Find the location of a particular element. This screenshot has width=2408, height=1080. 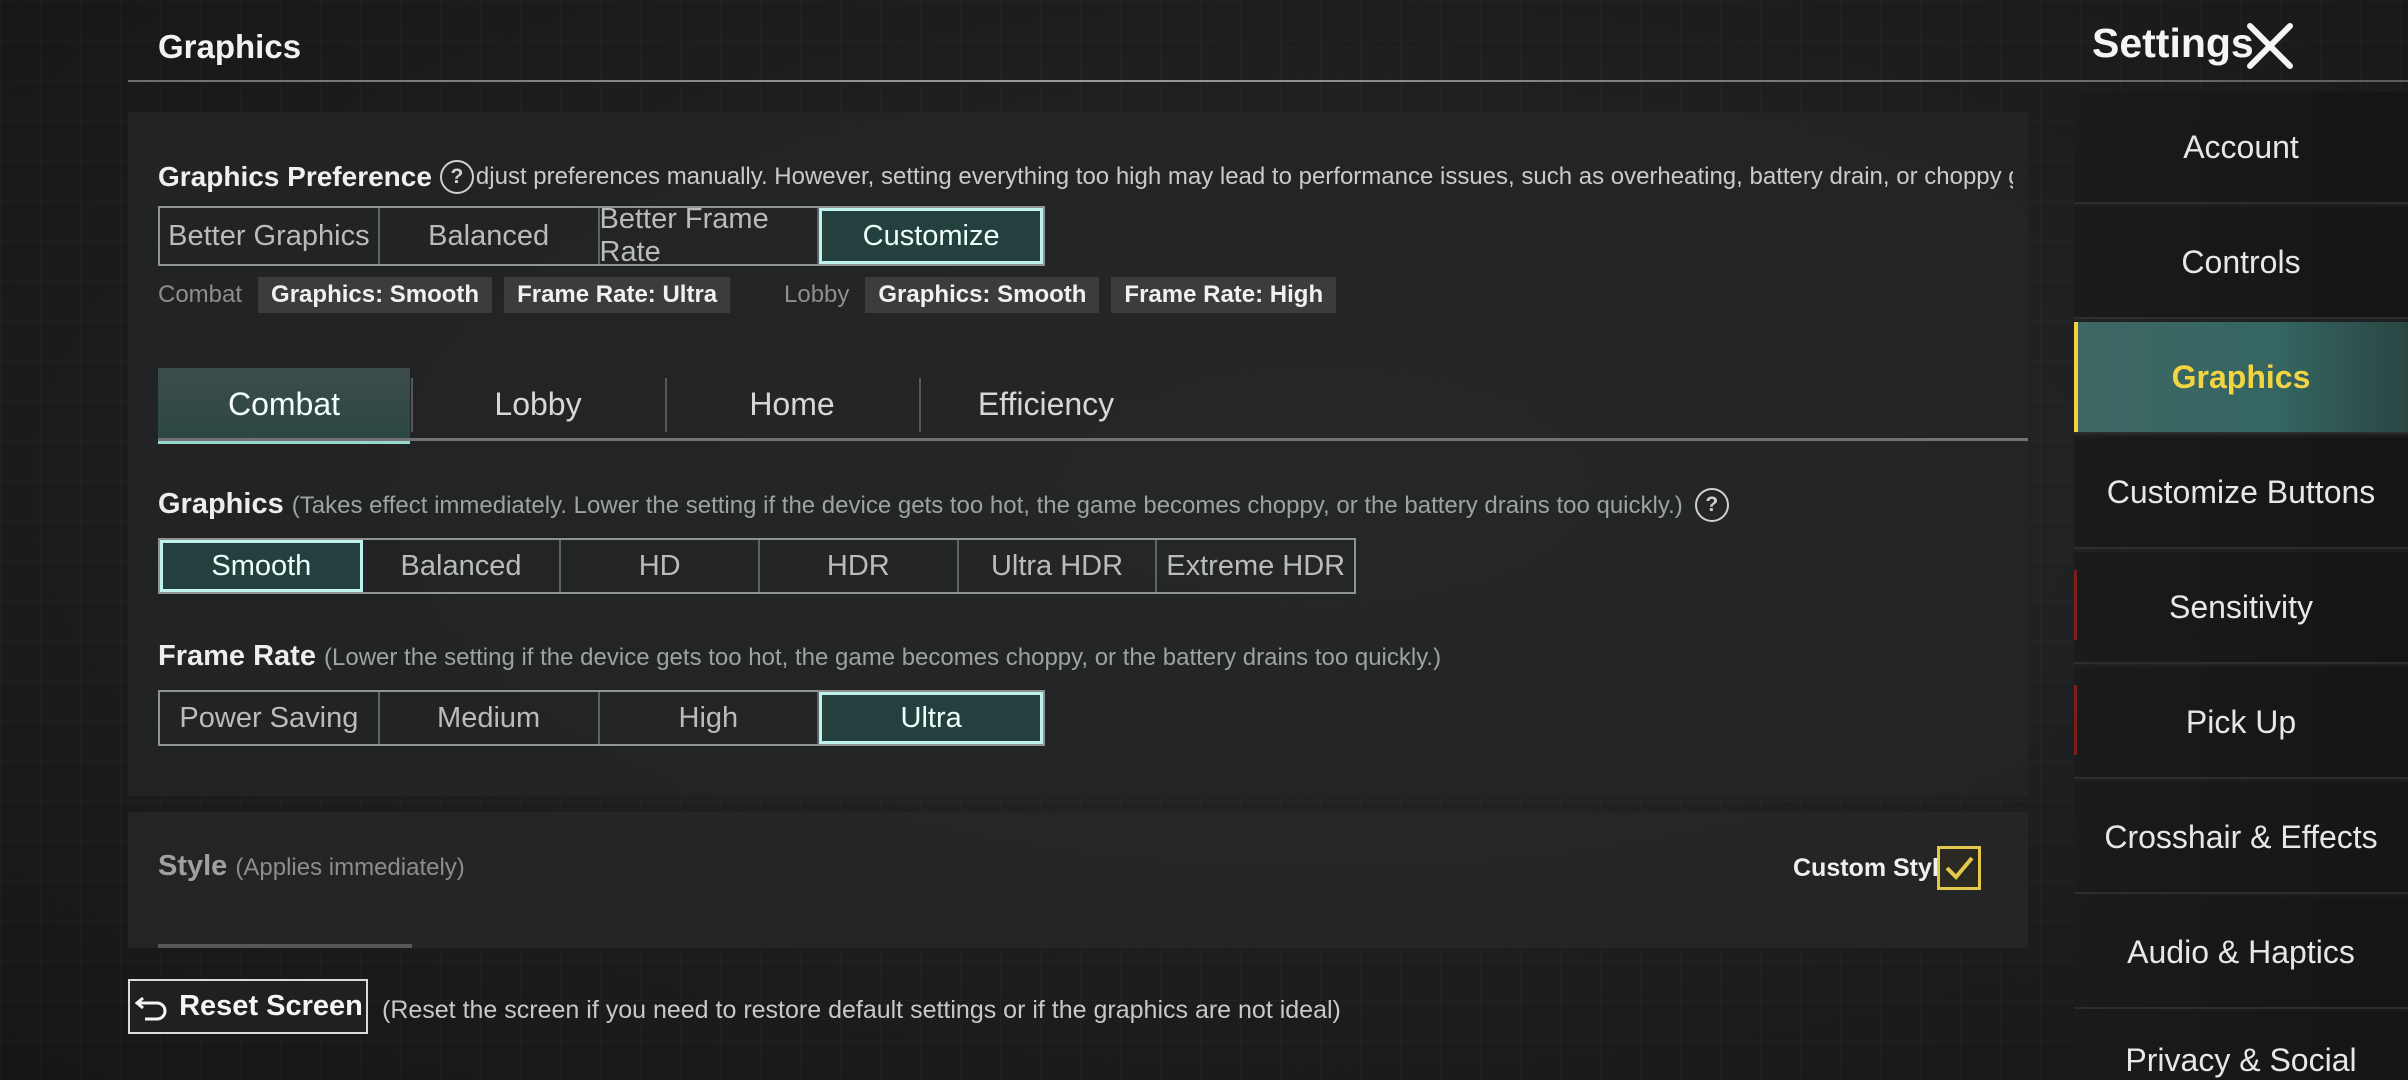

graphics-preference-label: Graphics Preference is located at coordinates (295, 176).